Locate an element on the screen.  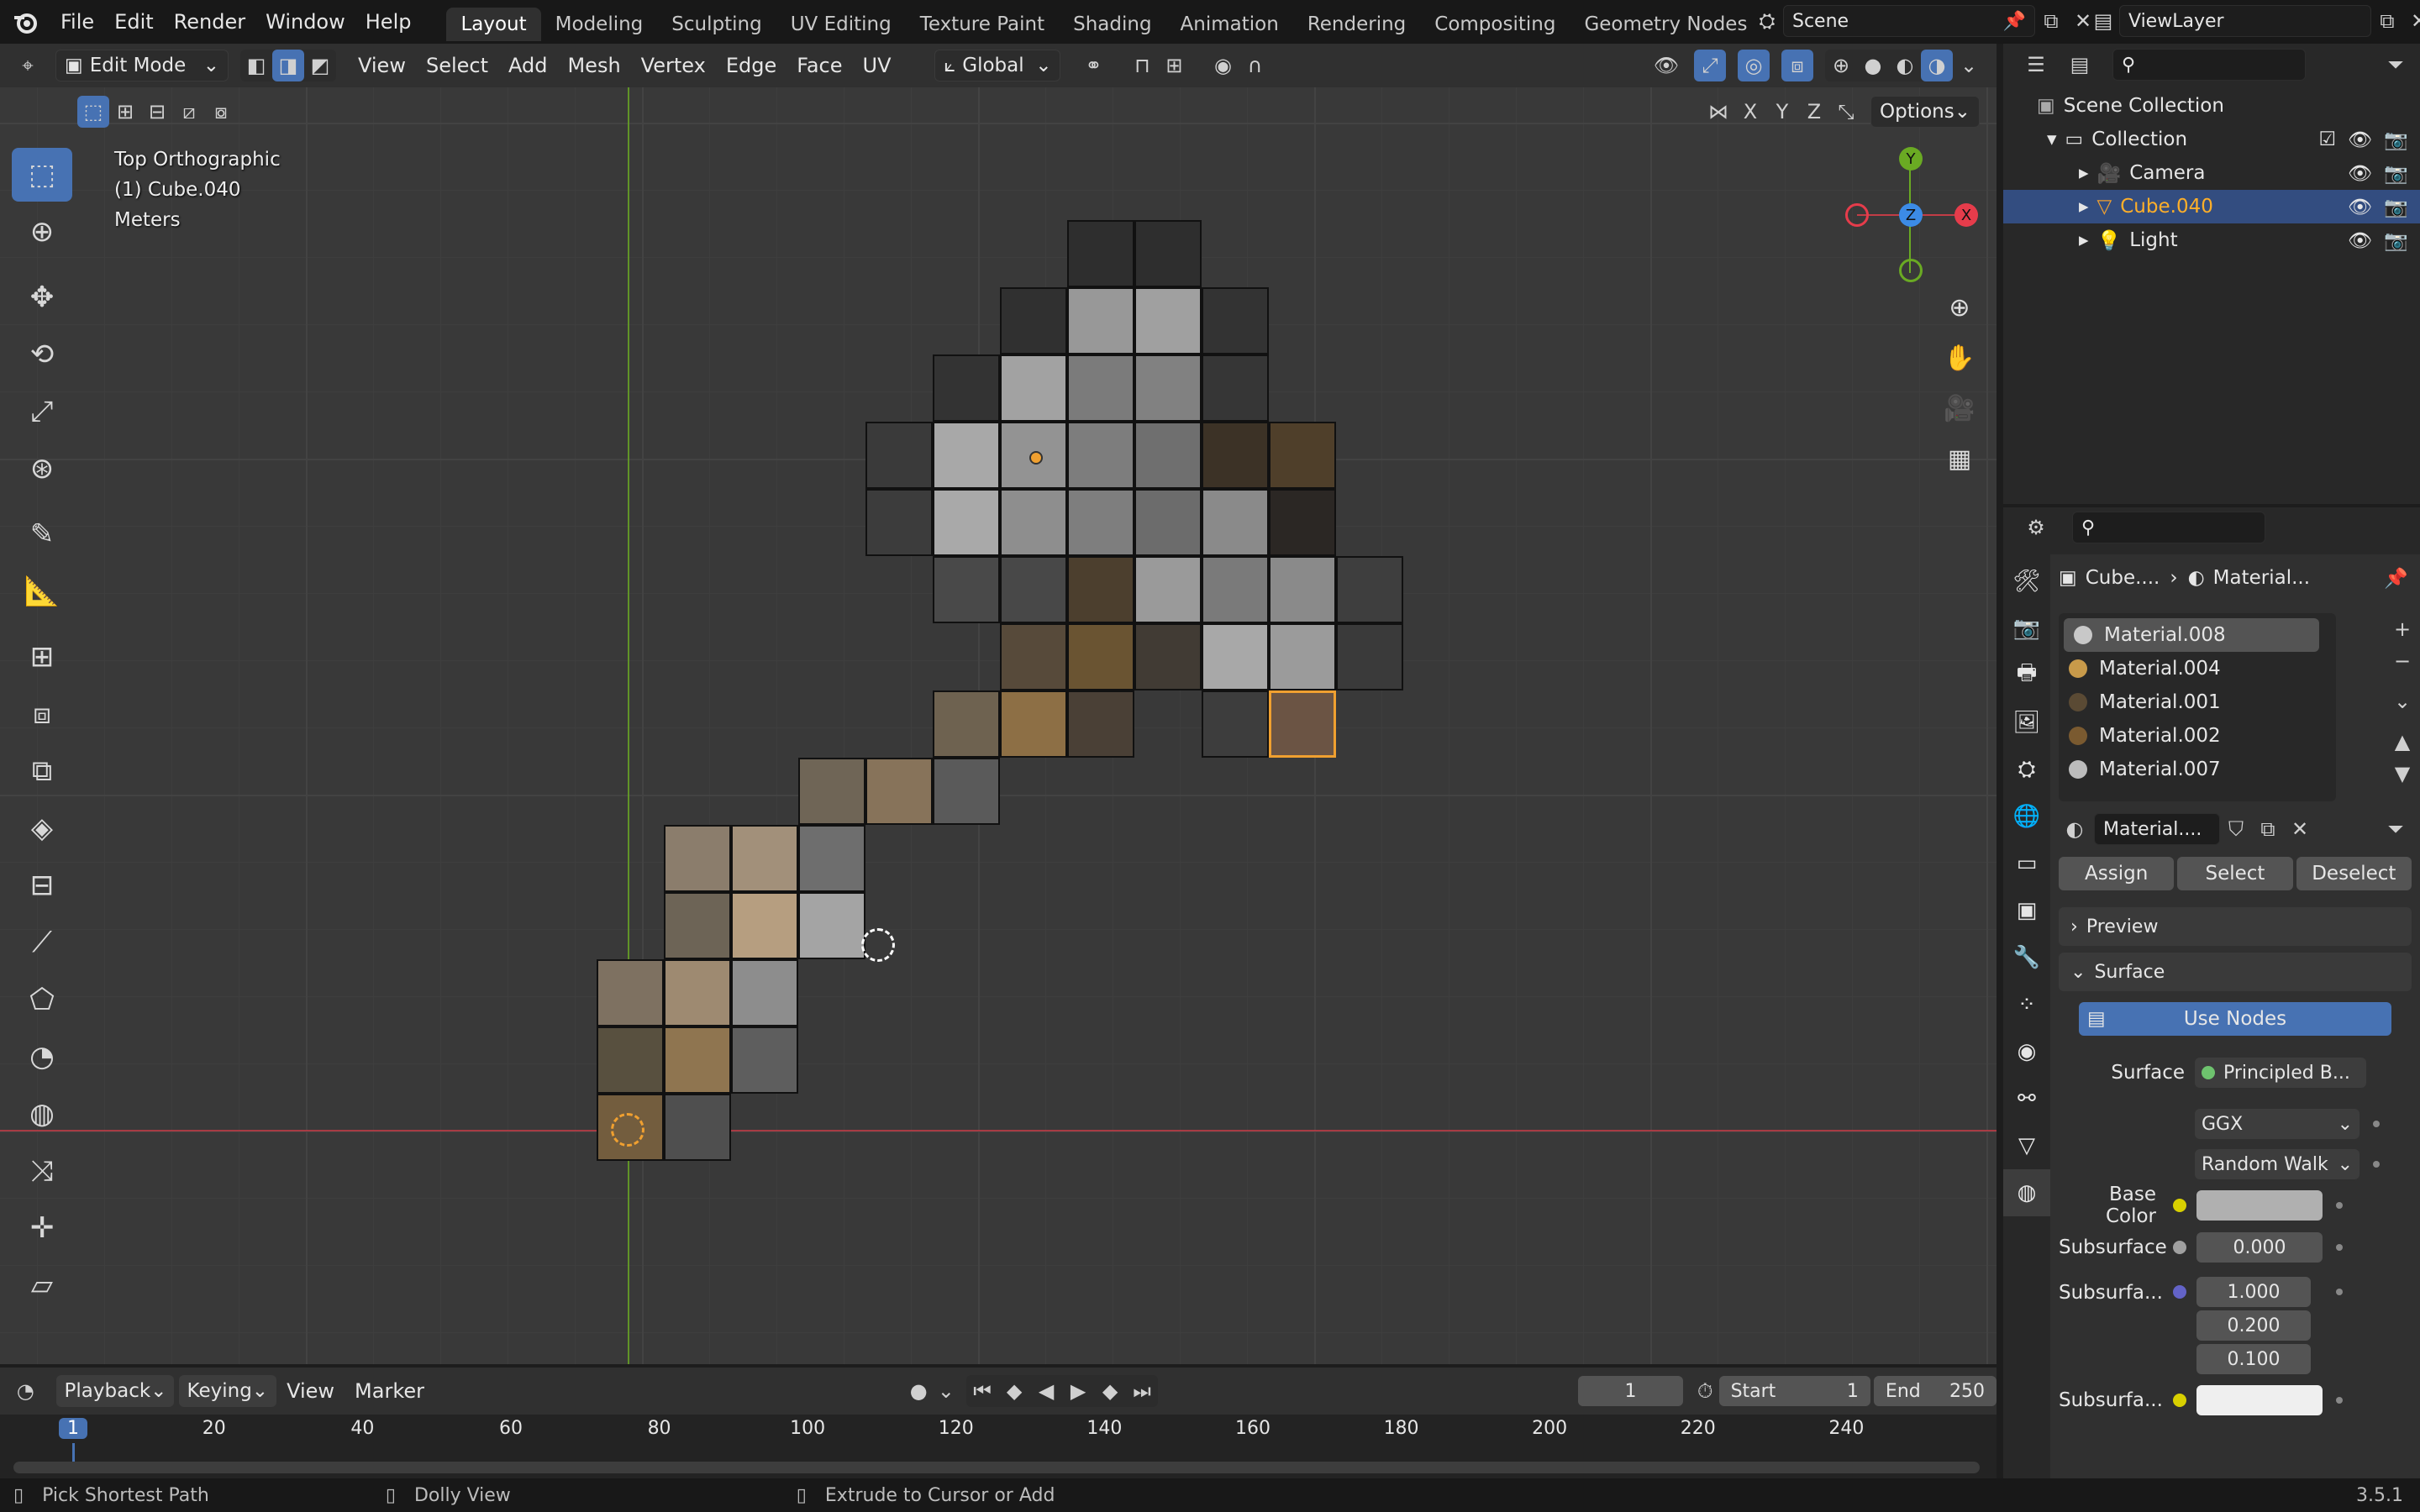
view-layer-field: ViewLayer is located at coordinates (2245, 21).